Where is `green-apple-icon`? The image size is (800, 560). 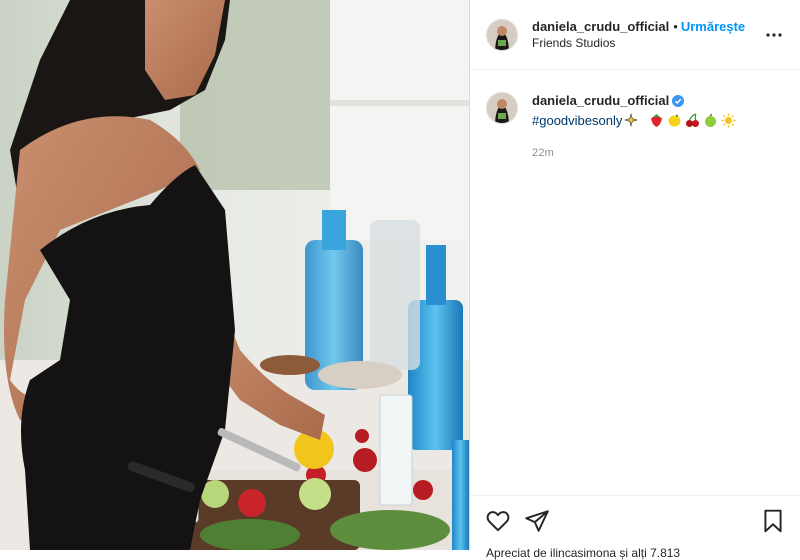 green-apple-icon is located at coordinates (711, 120).